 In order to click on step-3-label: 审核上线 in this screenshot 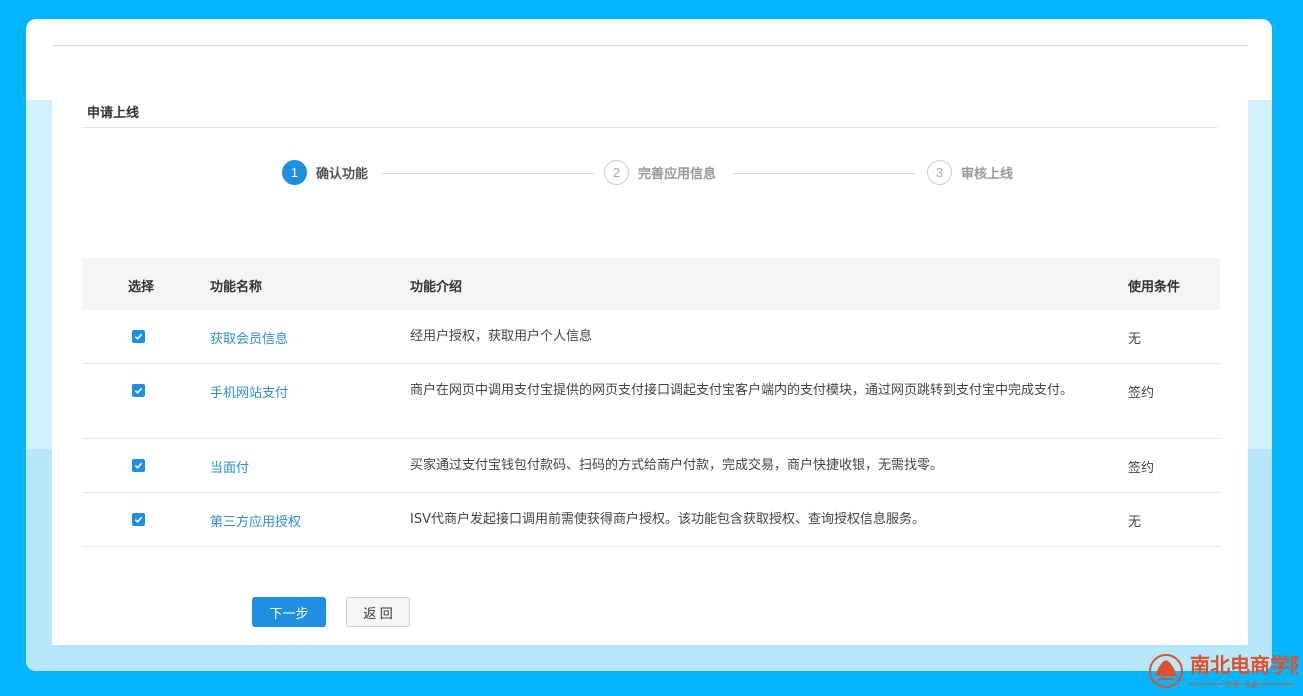, I will do `click(987, 174)`.